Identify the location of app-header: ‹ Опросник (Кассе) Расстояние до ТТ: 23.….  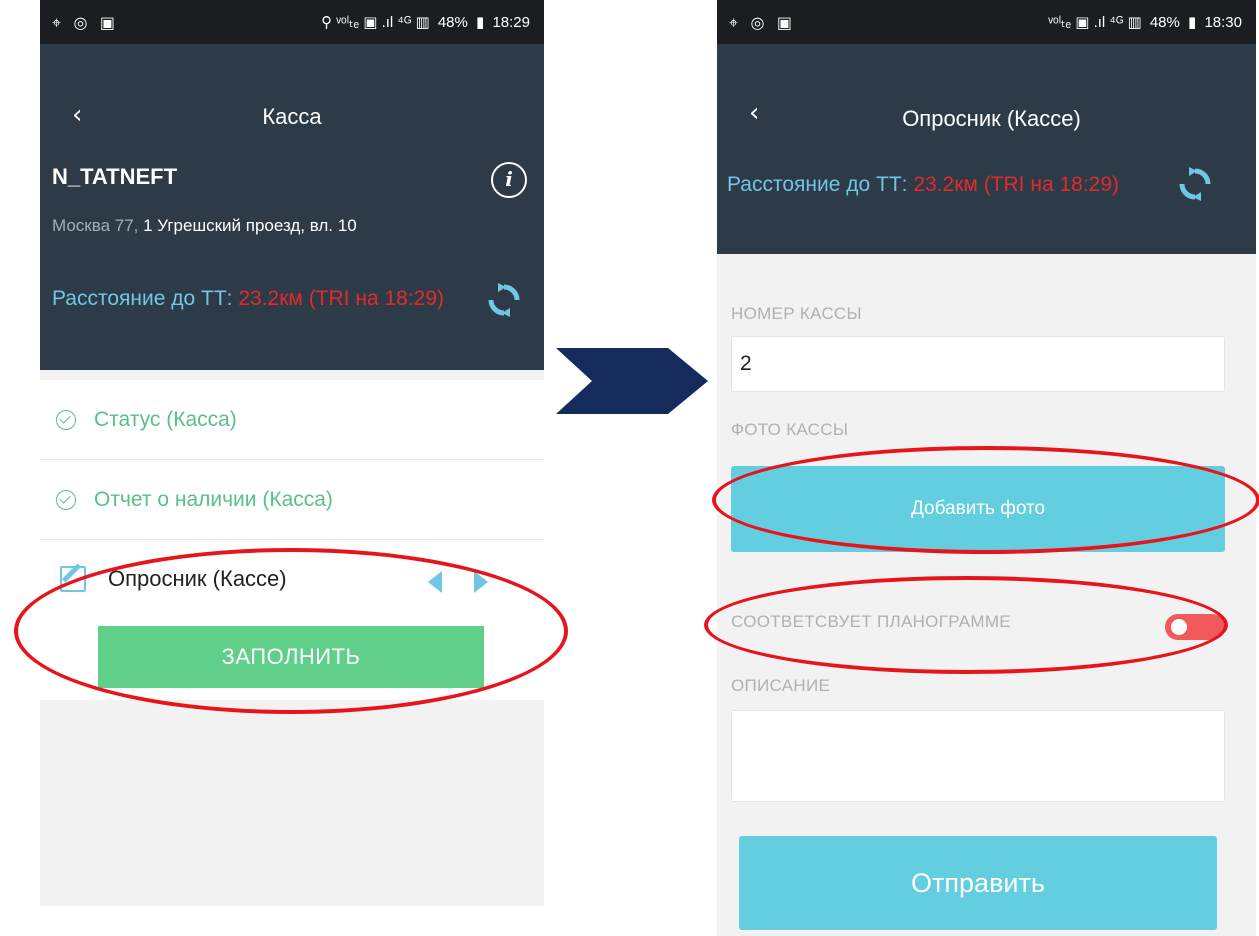
(986, 149).